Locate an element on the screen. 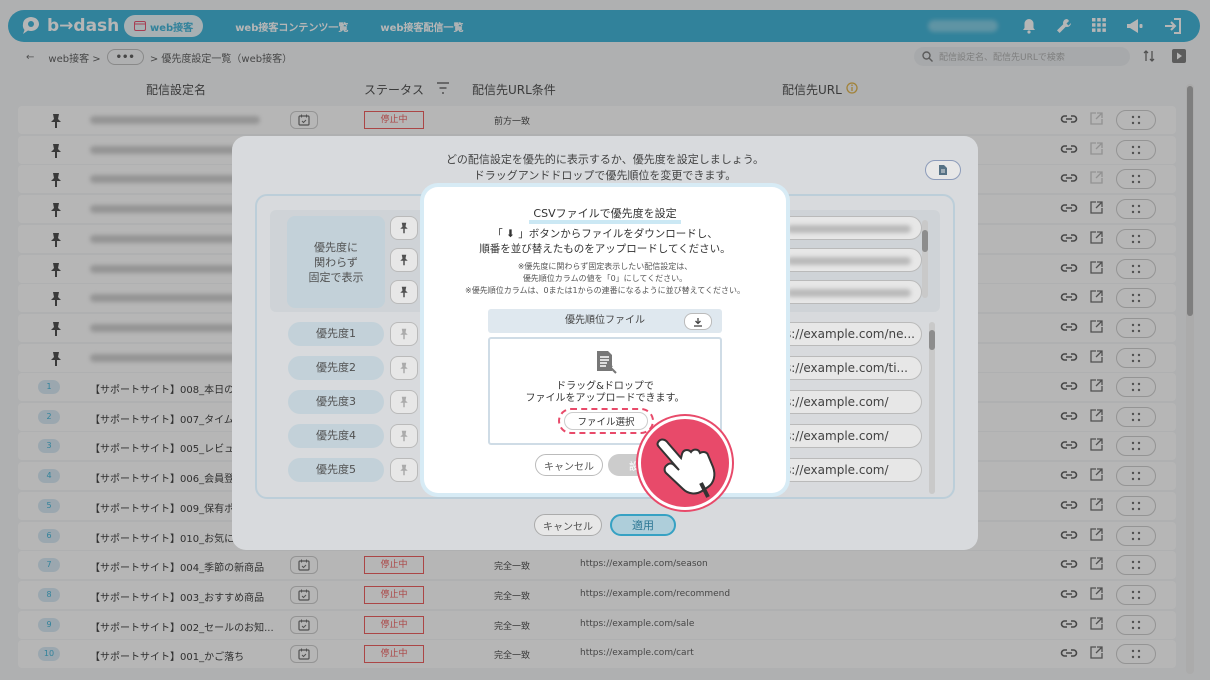 The height and width of the screenshot is (680, 1210). drop-instruction: ドラッグ&ドロップで ファイルをアップロードできます。 is located at coordinates (605, 393).